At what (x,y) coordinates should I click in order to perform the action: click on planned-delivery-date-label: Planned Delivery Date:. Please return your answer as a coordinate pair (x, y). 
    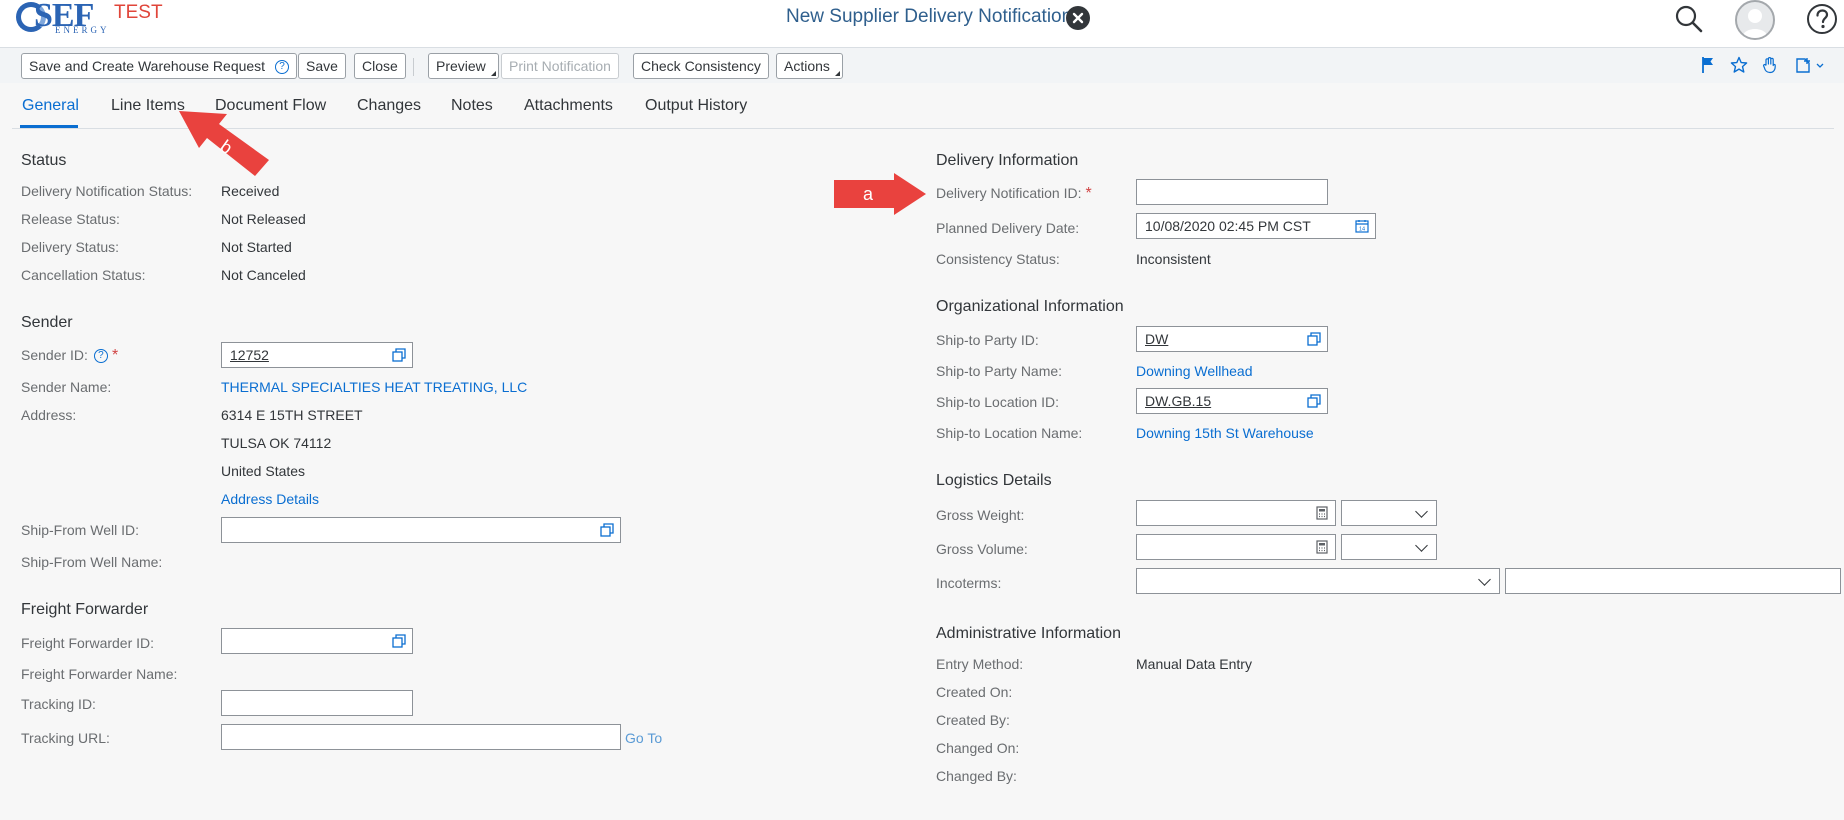
    Looking at the image, I should click on (1008, 228).